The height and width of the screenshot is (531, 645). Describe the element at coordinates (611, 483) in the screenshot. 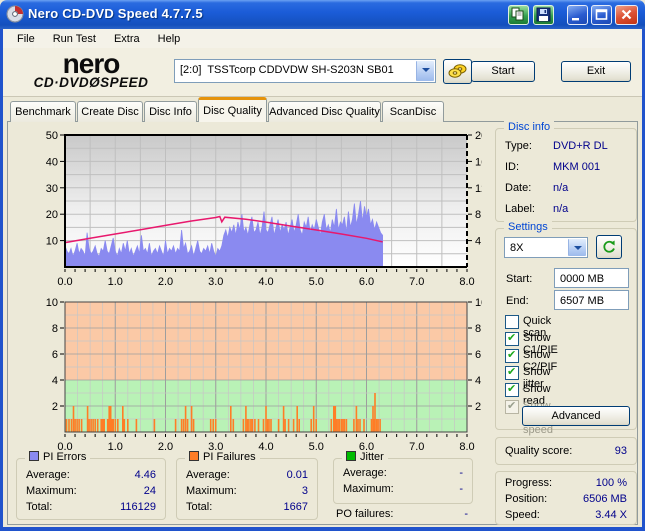

I see `progress-value: 100 %` at that location.